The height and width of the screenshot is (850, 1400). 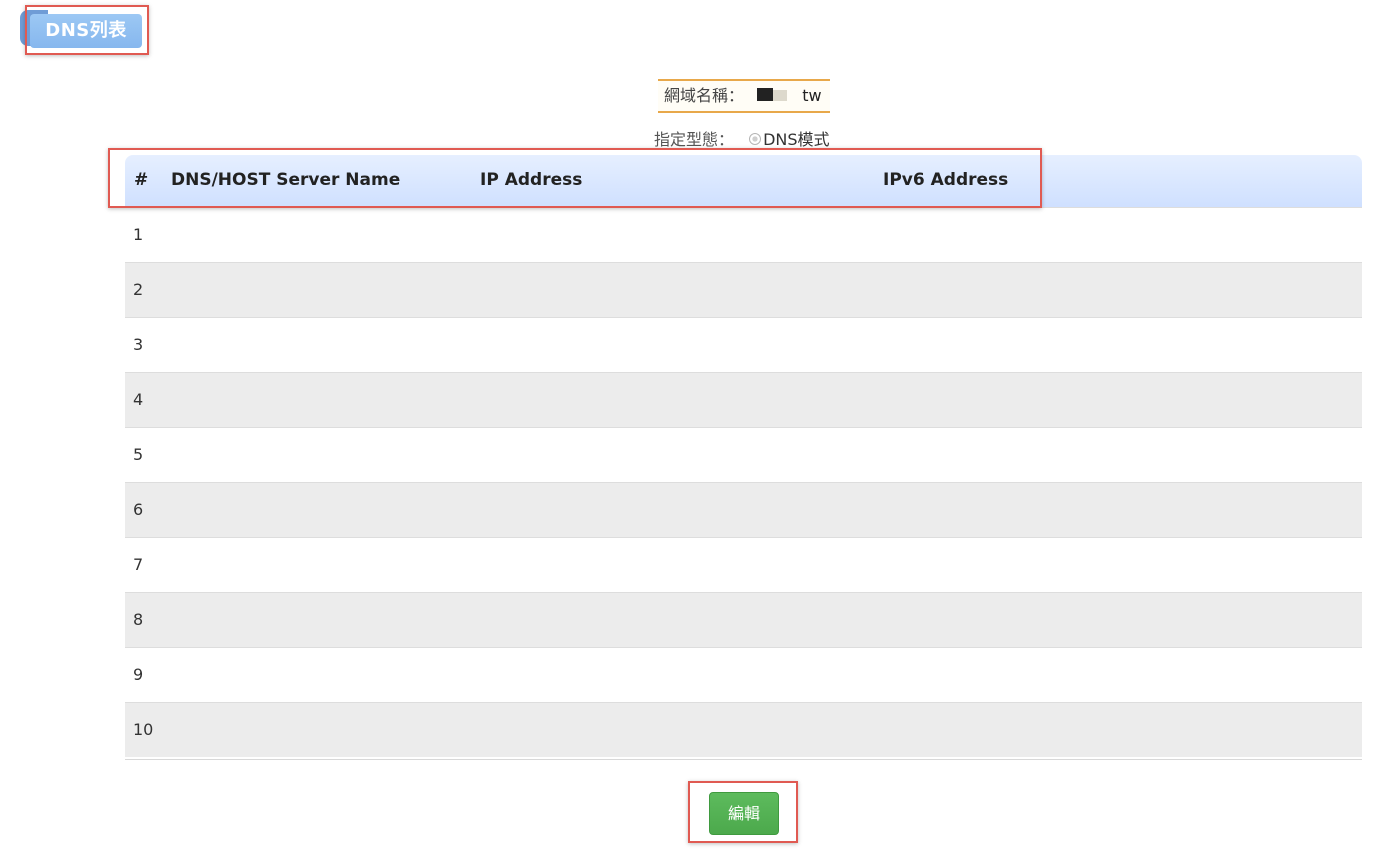 What do you see at coordinates (812, 95) in the screenshot?
I see `domain-name-value: tw` at bounding box center [812, 95].